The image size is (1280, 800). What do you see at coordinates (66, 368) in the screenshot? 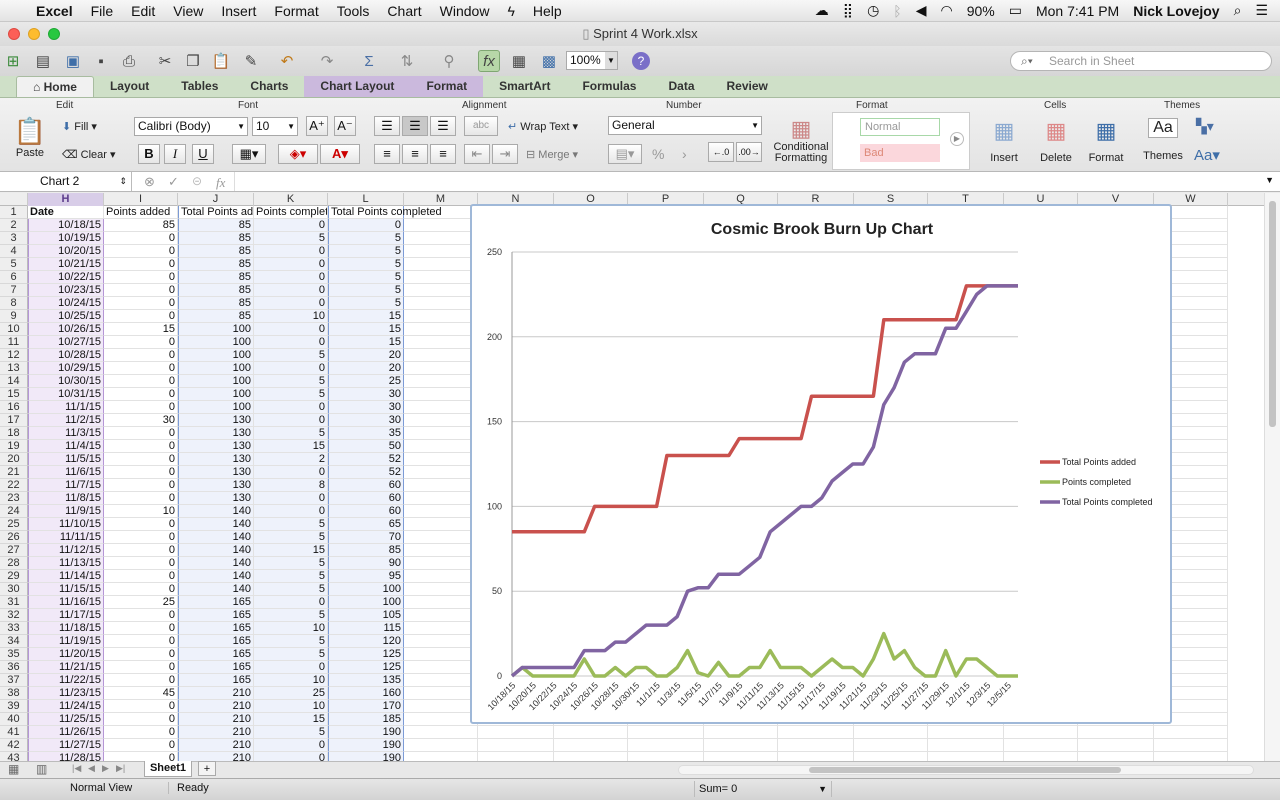
I see `date-cell: 10/29/15` at bounding box center [66, 368].